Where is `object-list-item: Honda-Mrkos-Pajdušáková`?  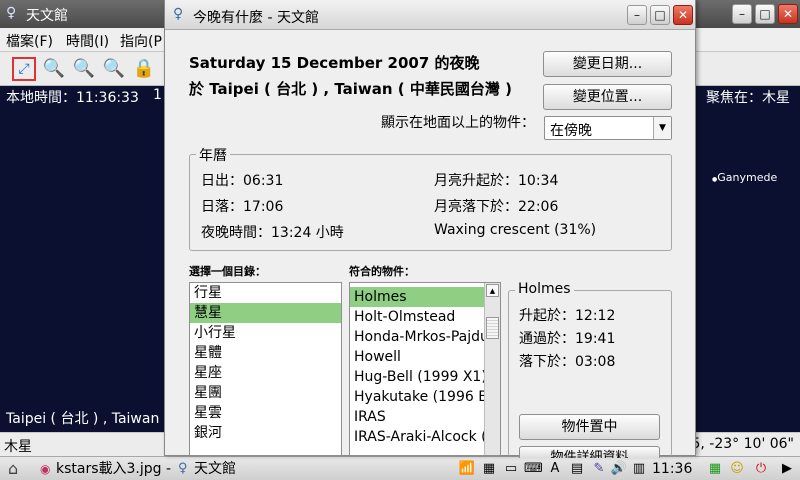 object-list-item: Honda-Mrkos-Pajdušáková is located at coordinates (417, 337).